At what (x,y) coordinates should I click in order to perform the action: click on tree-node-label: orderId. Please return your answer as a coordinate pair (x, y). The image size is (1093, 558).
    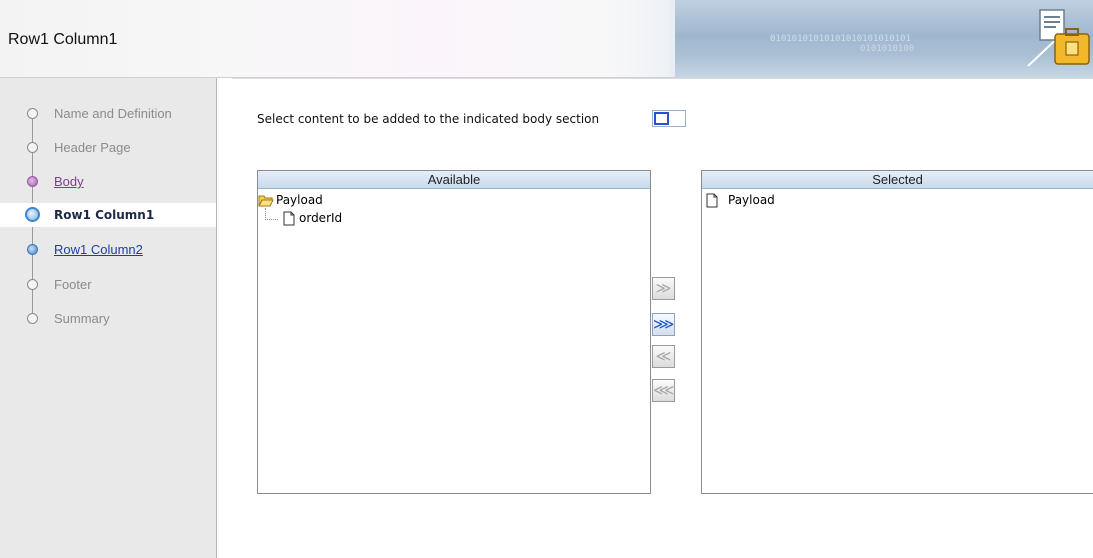
    Looking at the image, I should click on (321, 218).